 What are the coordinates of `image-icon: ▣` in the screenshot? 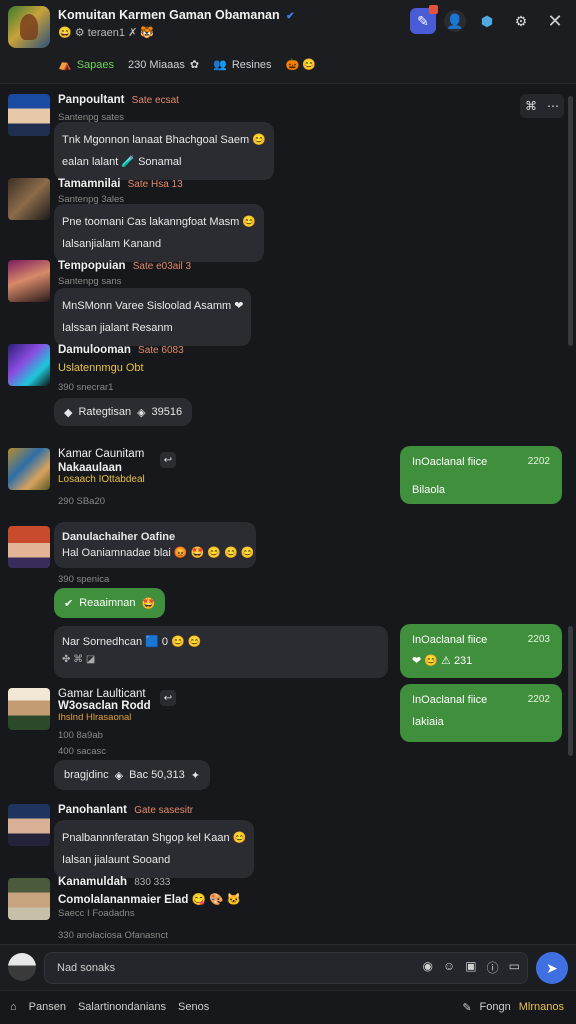 It's located at (470, 967).